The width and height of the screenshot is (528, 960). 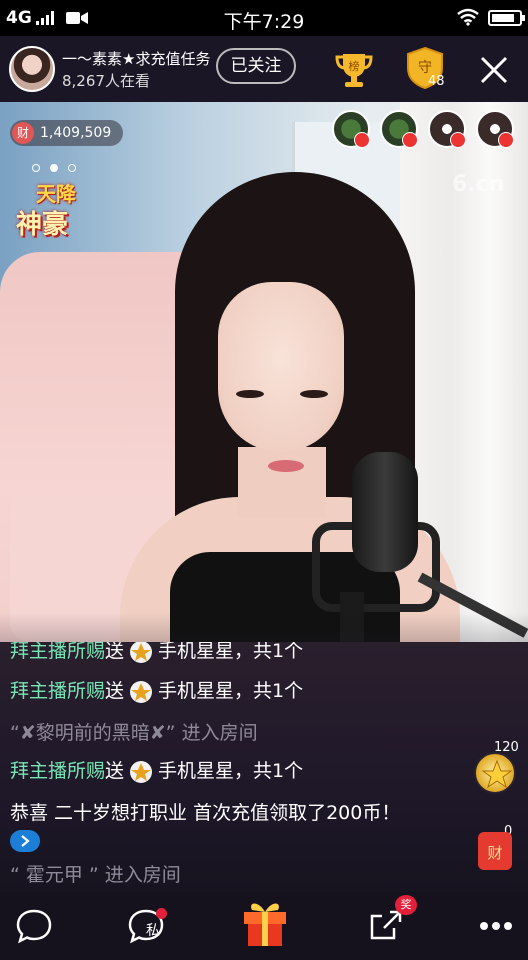 I want to click on coin-icon: 财, so click(x=23, y=133).